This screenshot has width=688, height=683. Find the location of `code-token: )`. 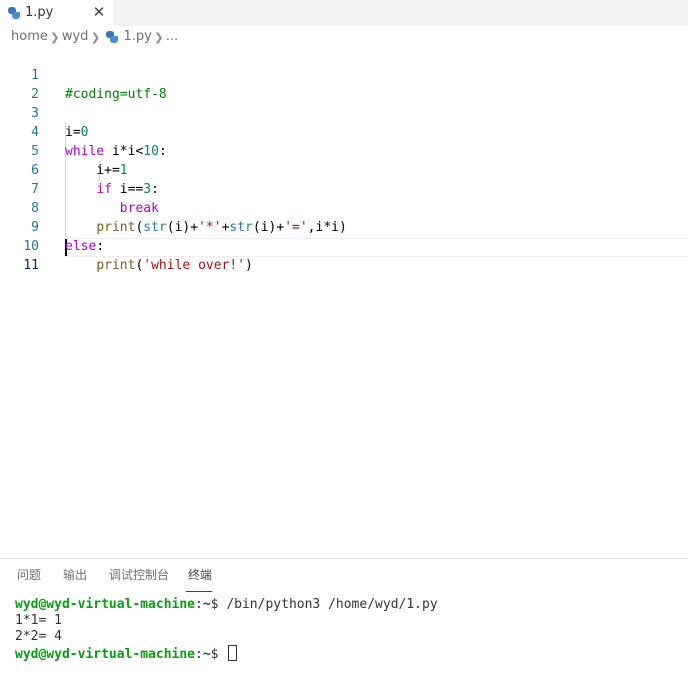

code-token: ) is located at coordinates (249, 265).